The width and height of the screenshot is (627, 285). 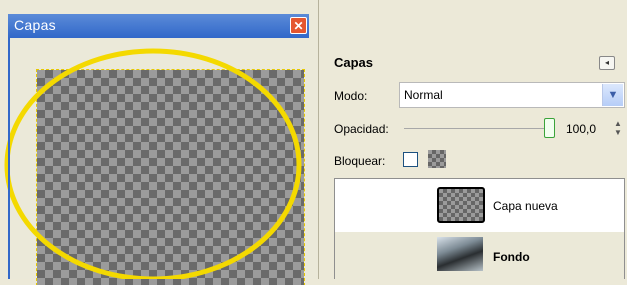 I want to click on opacity-slider-handle, so click(x=549, y=128).